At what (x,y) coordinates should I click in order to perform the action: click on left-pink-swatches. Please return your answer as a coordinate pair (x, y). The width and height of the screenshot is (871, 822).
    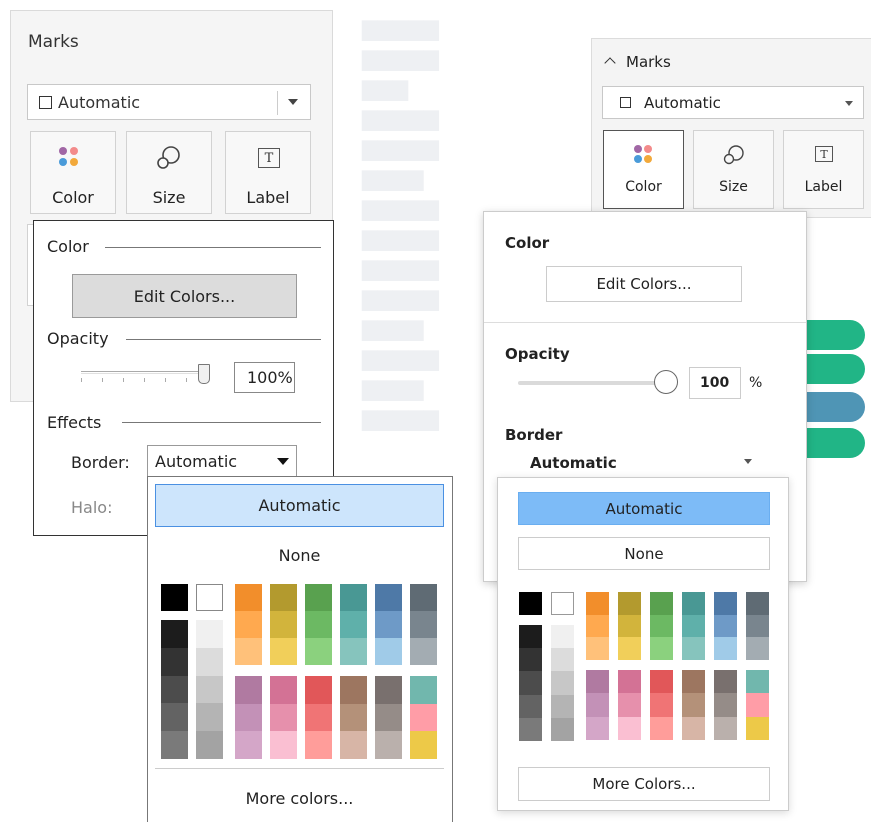
    Looking at the image, I should click on (283, 718).